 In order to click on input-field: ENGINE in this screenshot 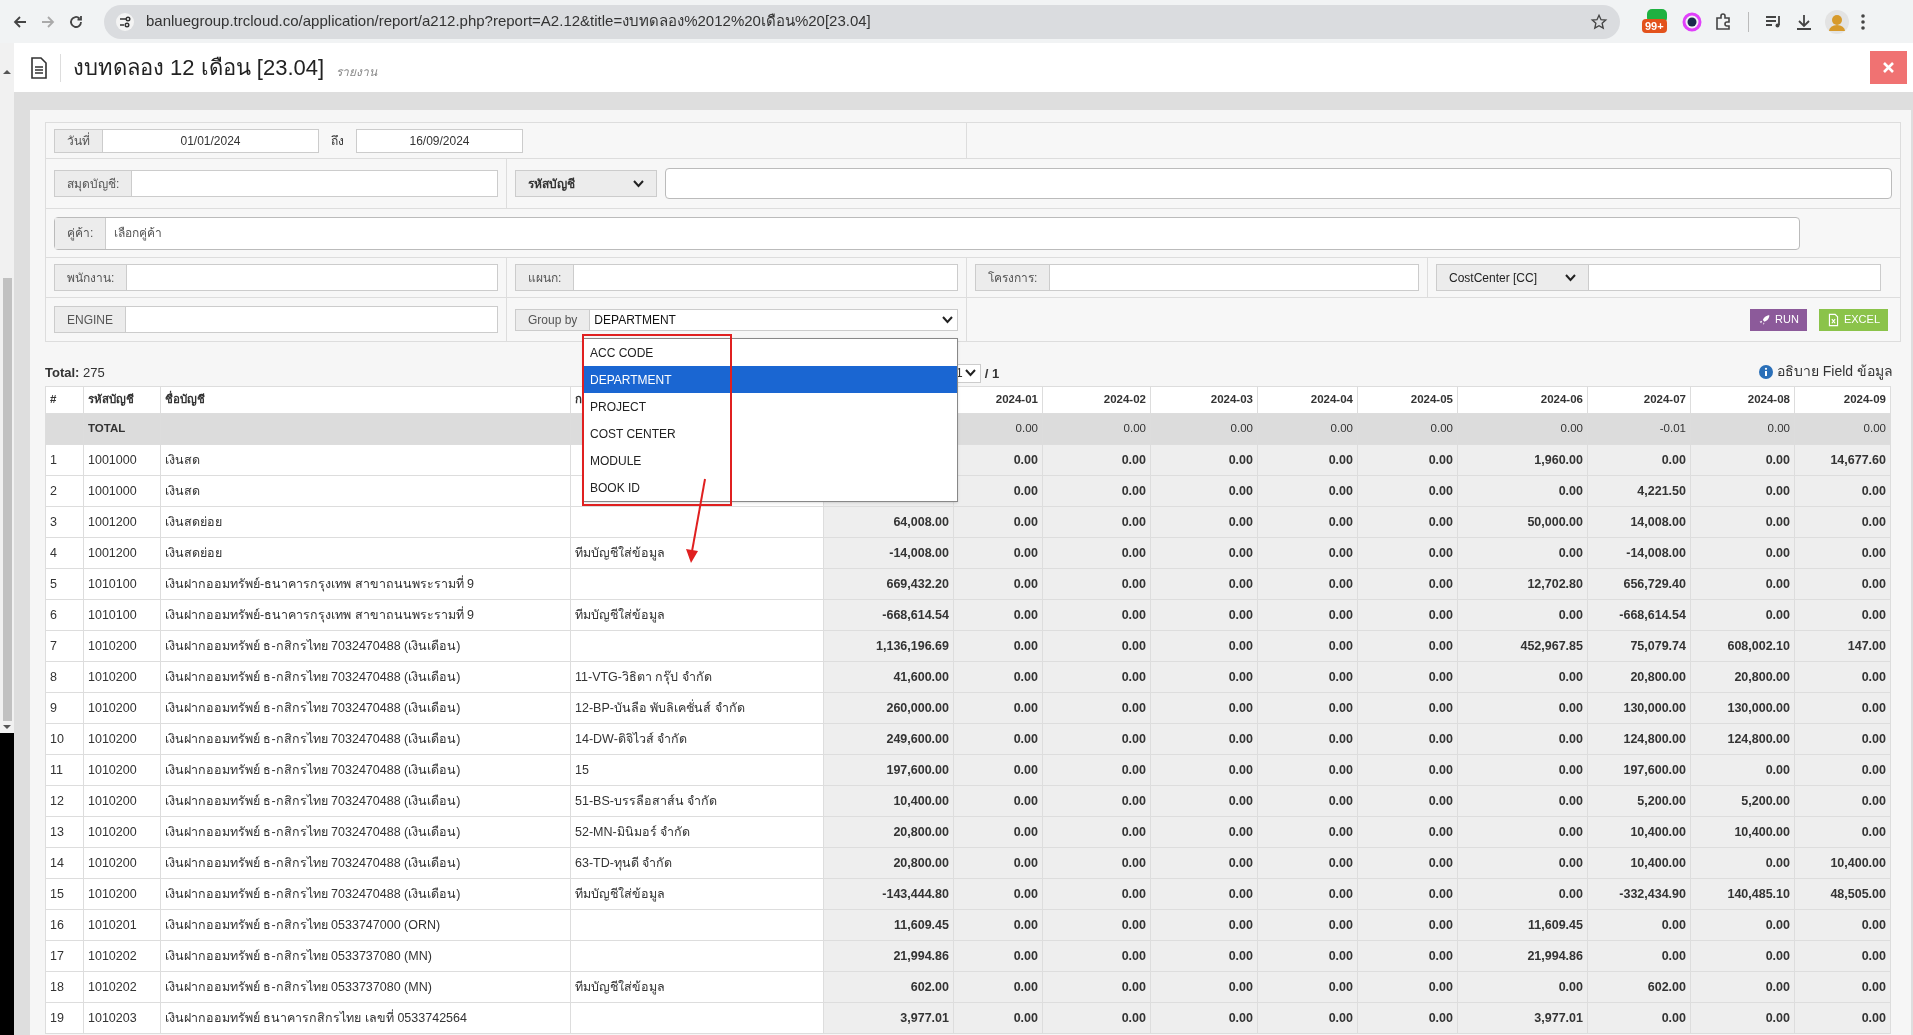, I will do `click(276, 319)`.